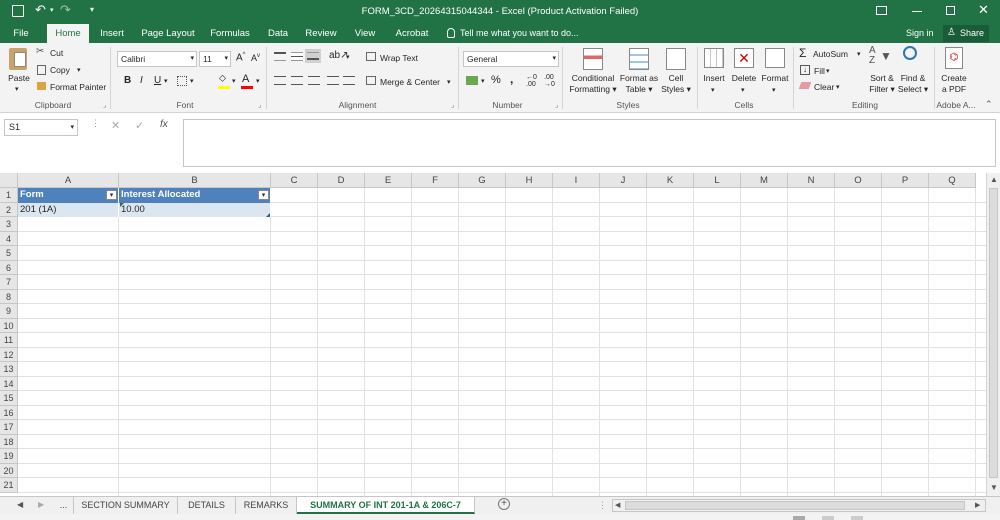 This screenshot has width=1000, height=520. Describe the element at coordinates (994, 487) in the screenshot. I see `scroll-down-icon: ▼` at that location.